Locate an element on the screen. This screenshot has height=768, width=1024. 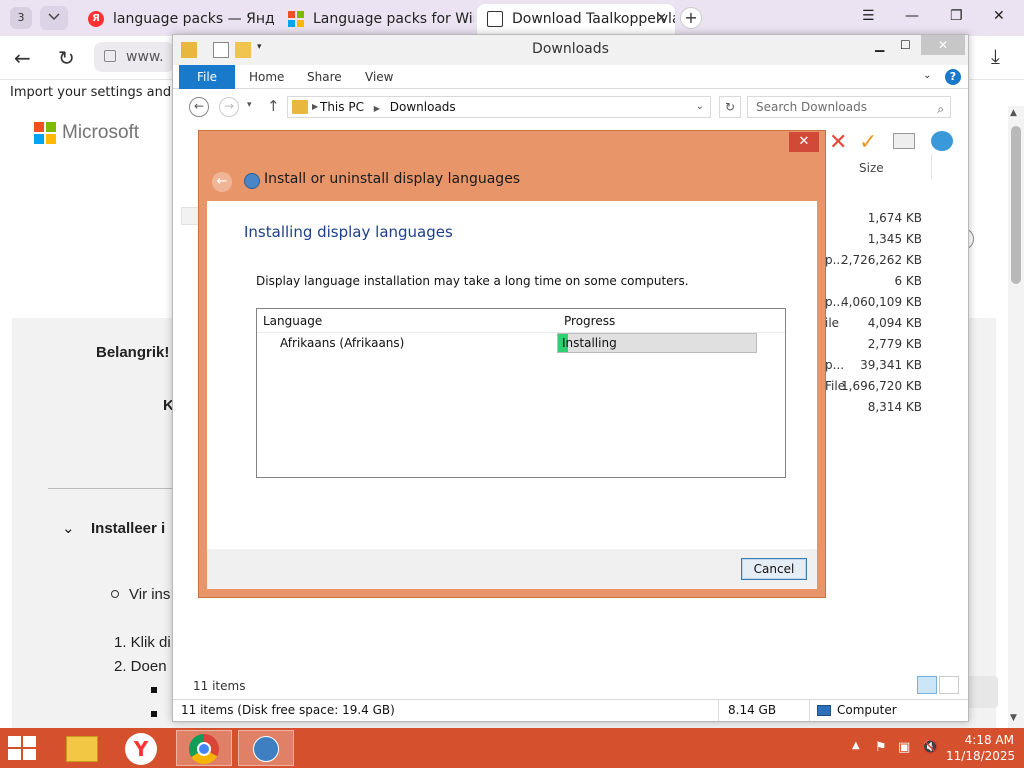
microsoft-logo: Microsoft is located at coordinates (86, 133).